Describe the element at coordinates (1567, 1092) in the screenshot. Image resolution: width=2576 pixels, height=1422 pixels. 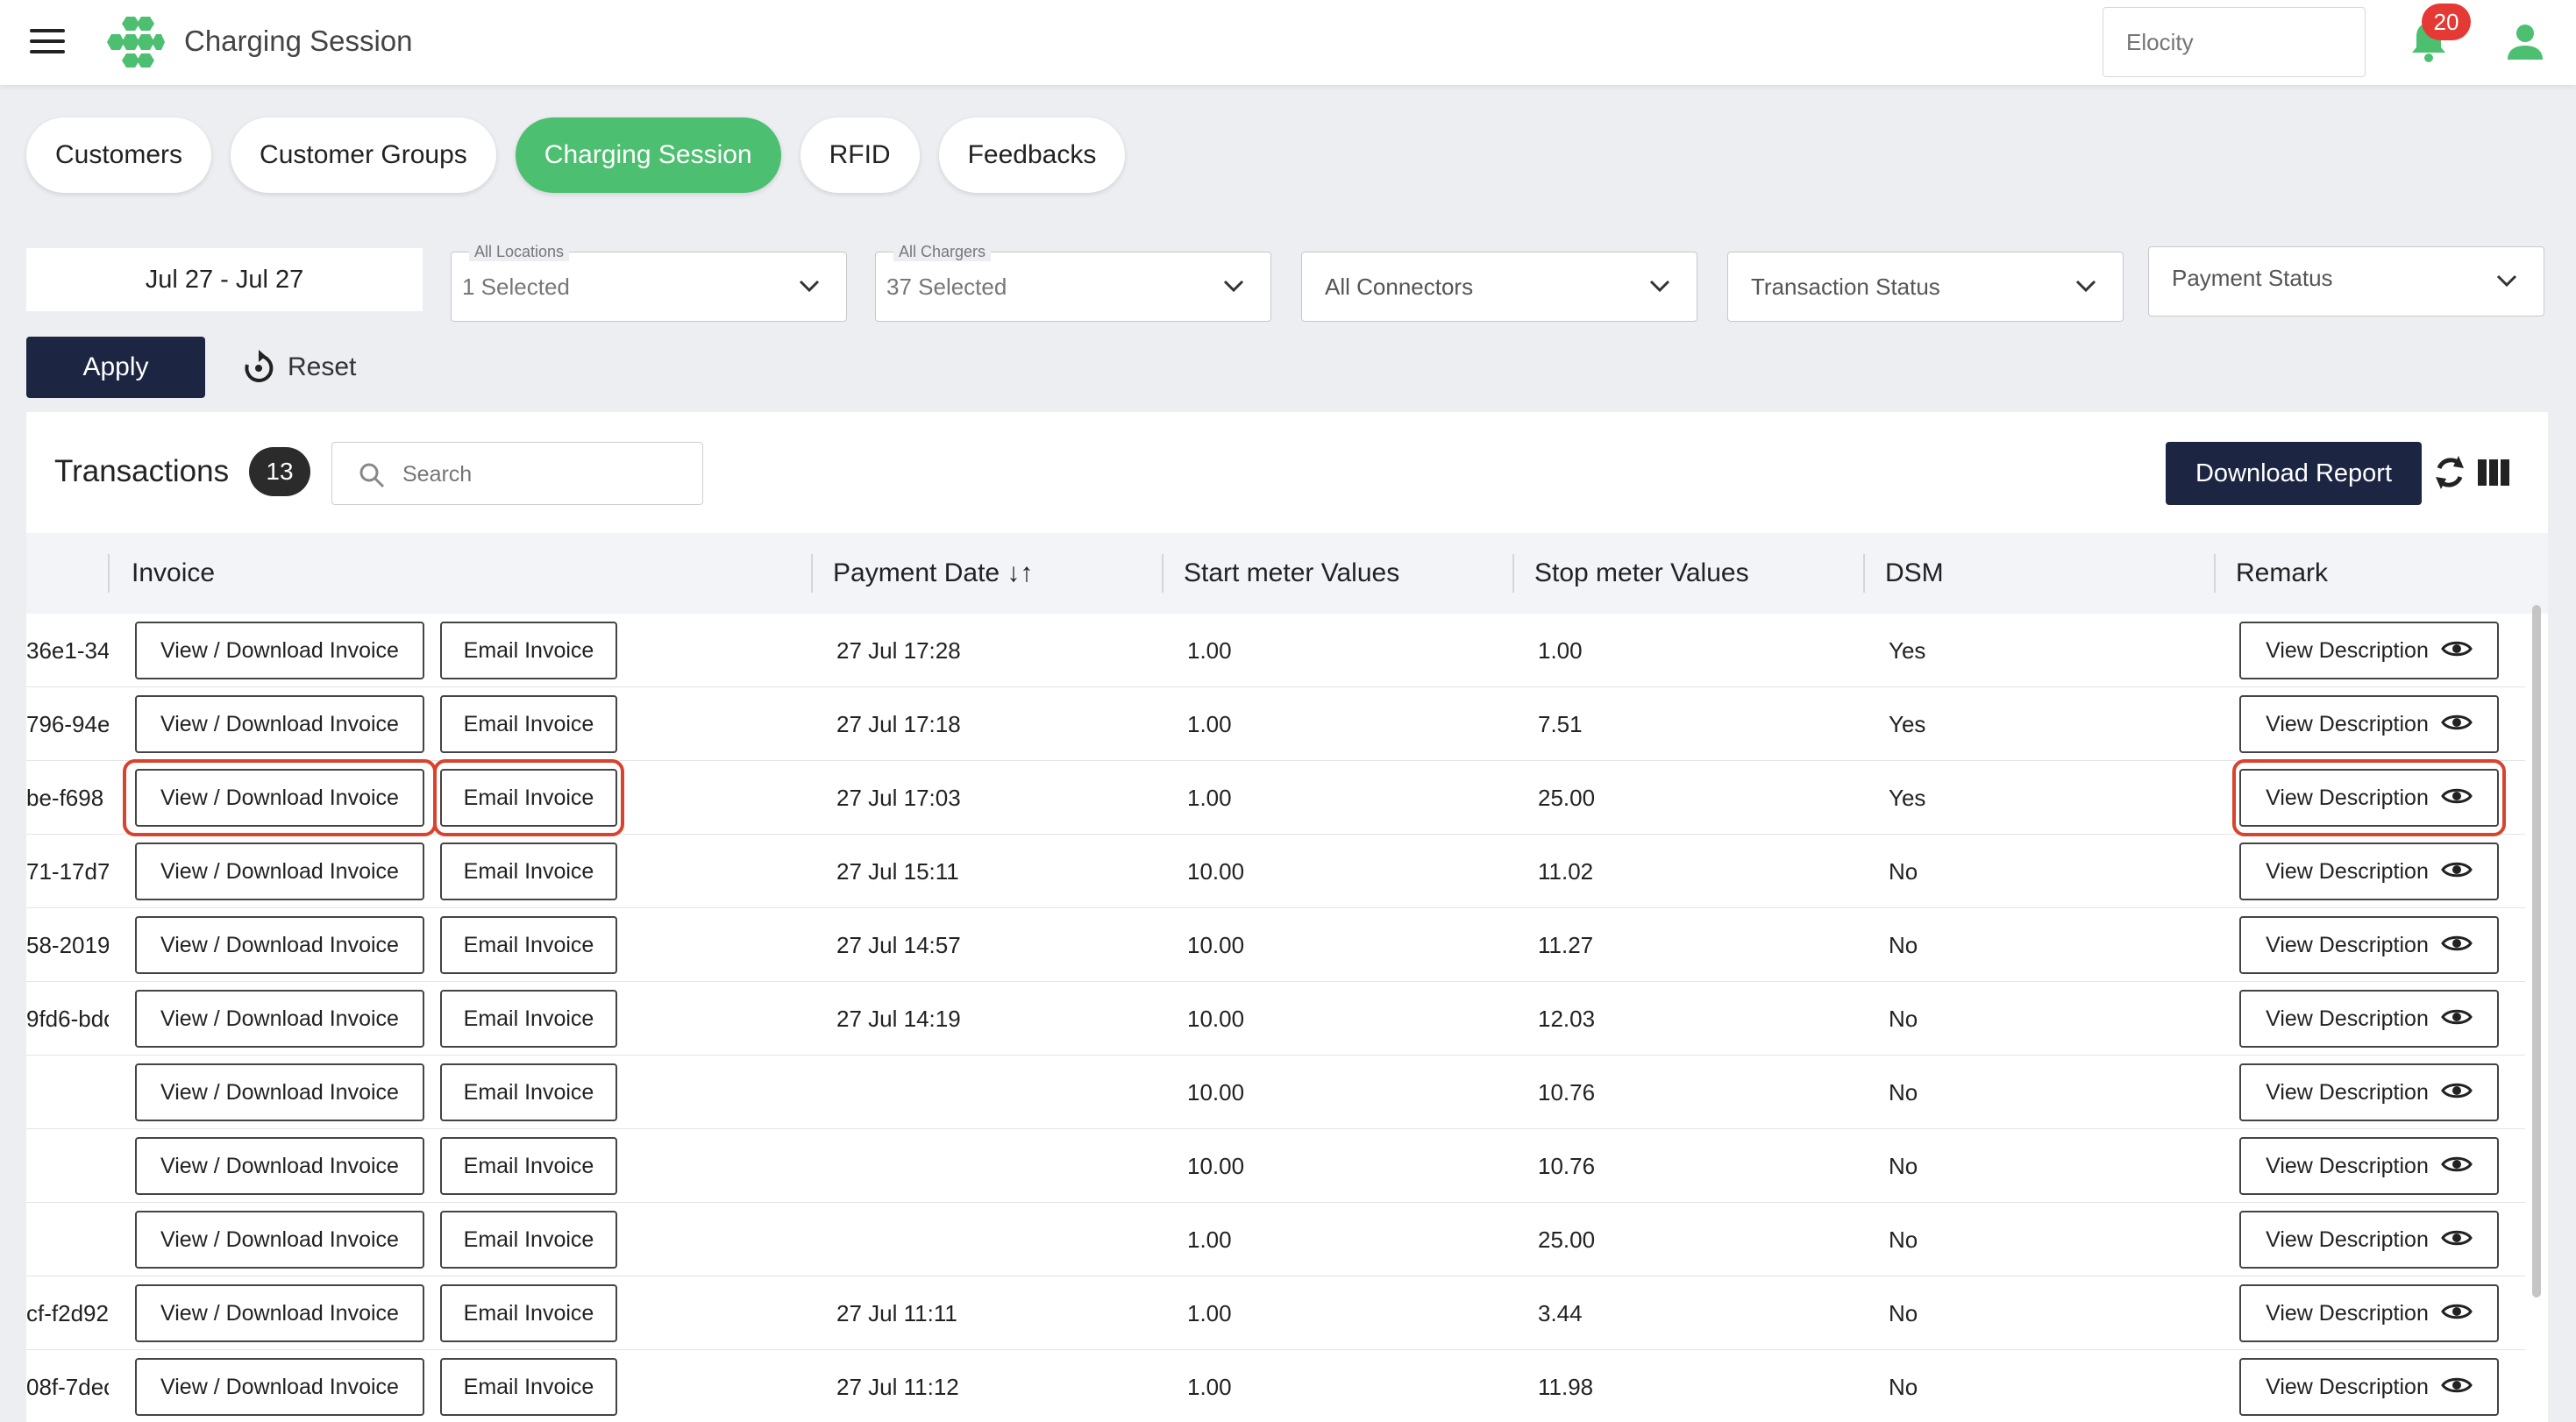
I see `stop-meter-cell: 10.76` at that location.